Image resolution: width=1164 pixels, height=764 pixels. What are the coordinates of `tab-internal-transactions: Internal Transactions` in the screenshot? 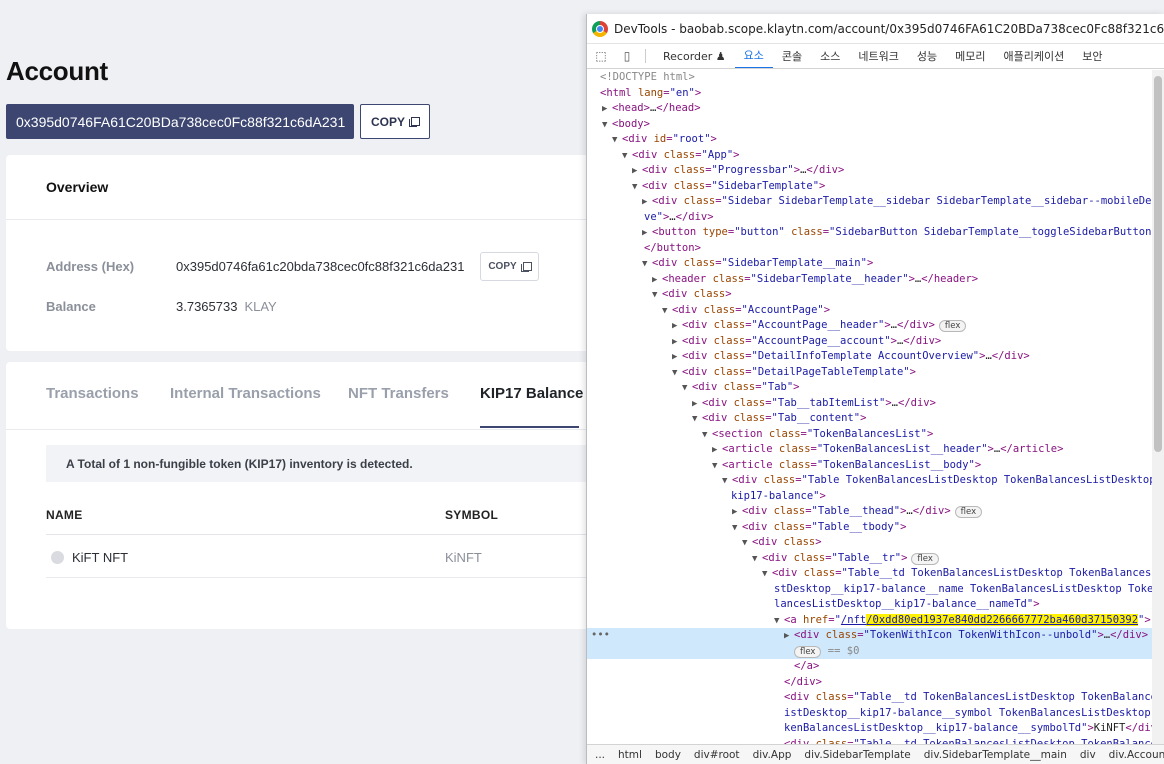 It's located at (245, 393).